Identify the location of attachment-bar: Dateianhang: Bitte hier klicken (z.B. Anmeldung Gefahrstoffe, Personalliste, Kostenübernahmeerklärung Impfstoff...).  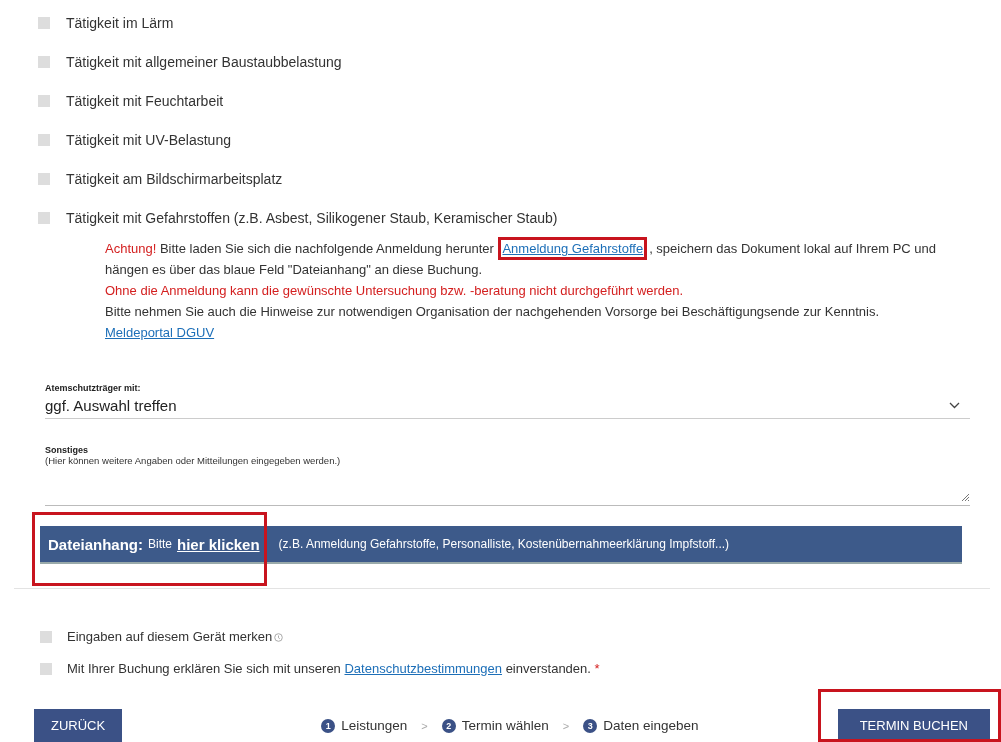
(501, 545).